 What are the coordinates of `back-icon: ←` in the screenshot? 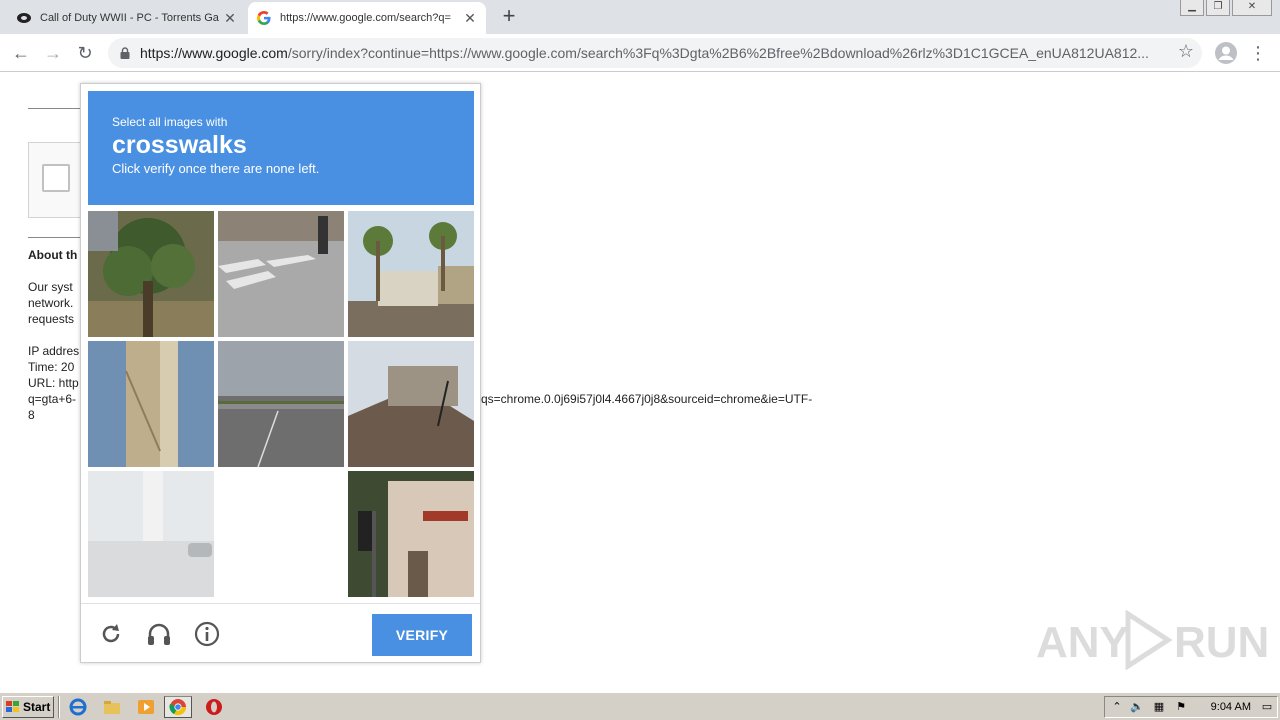 It's located at (21, 53).